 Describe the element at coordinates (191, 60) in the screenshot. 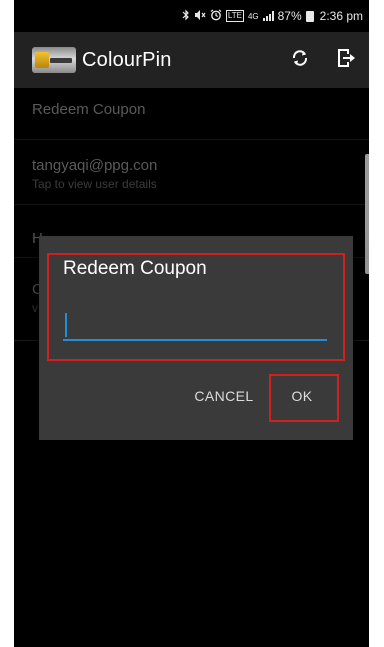

I see `app-bar: ColourPin` at that location.